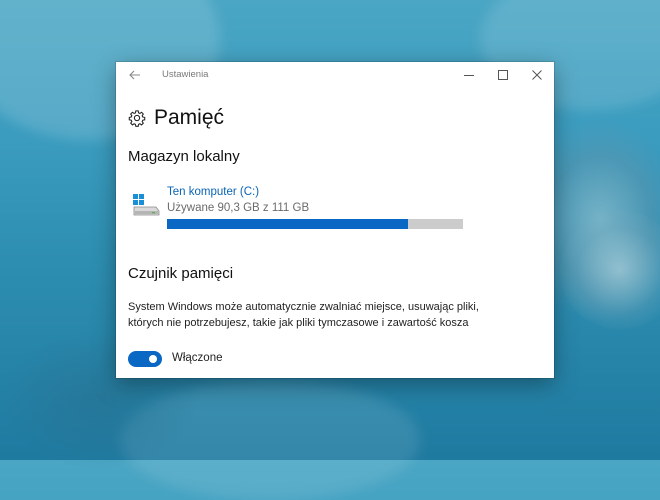  I want to click on minimize-icon, so click(469, 75).